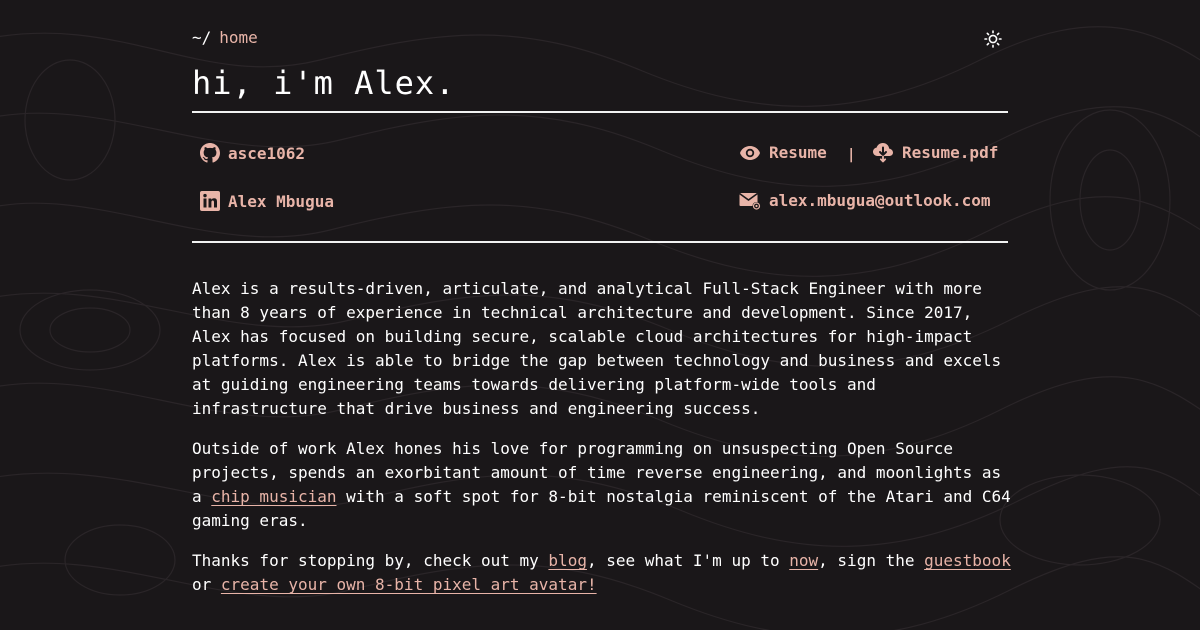  What do you see at coordinates (883, 153) in the screenshot?
I see `cloud-download-icon` at bounding box center [883, 153].